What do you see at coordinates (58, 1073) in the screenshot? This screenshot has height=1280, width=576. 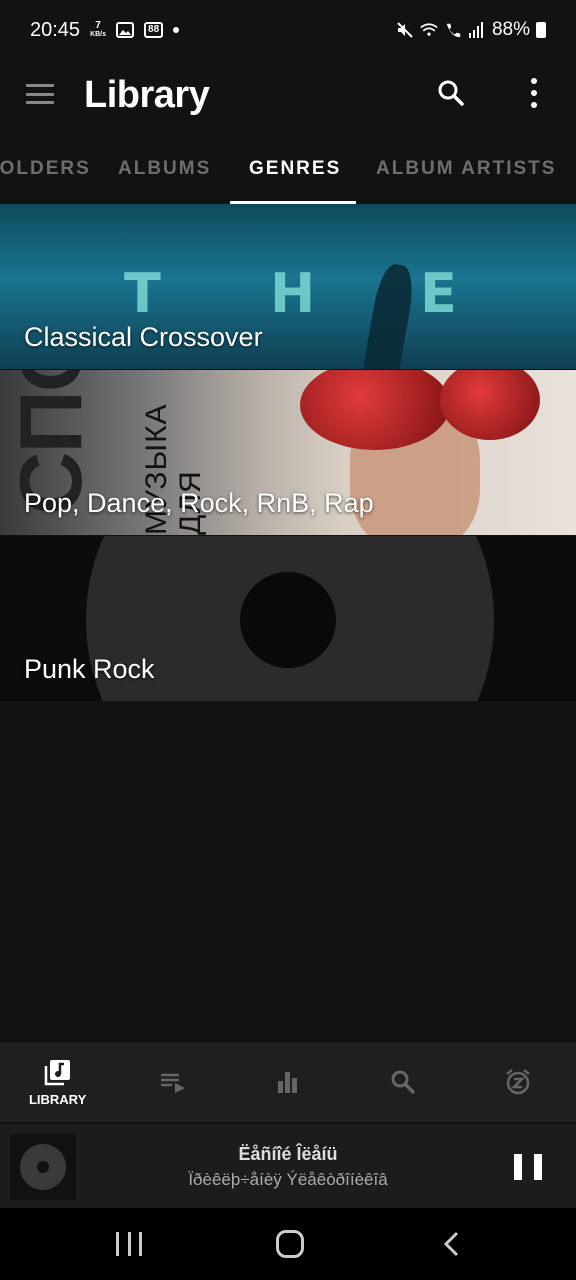 I see `library-music-icon` at bounding box center [58, 1073].